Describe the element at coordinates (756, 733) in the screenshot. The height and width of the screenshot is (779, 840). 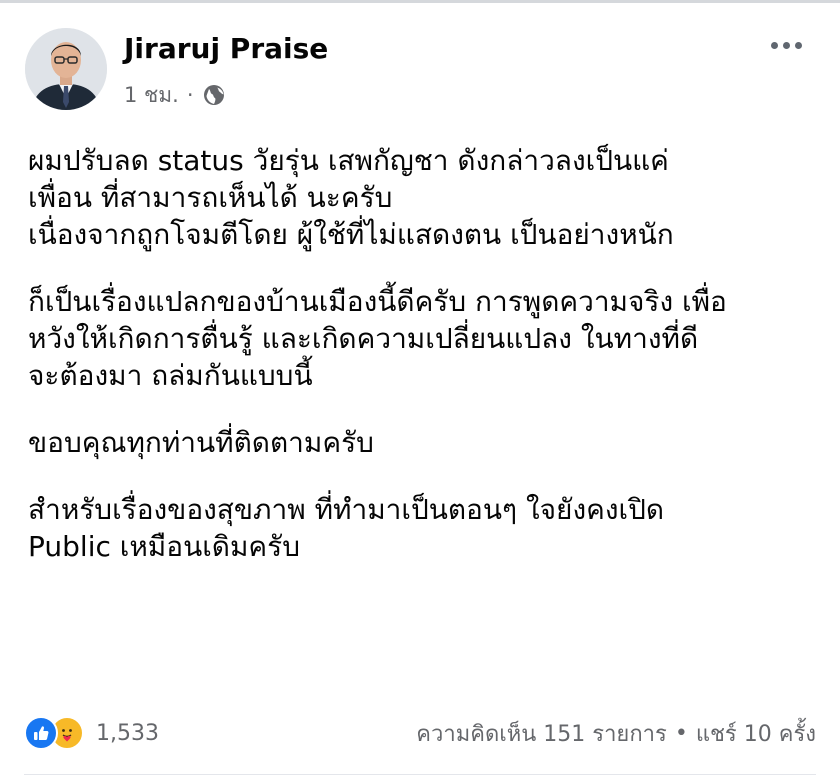
I see `shares-count-link: แชร์ 10 ครั้ง` at that location.